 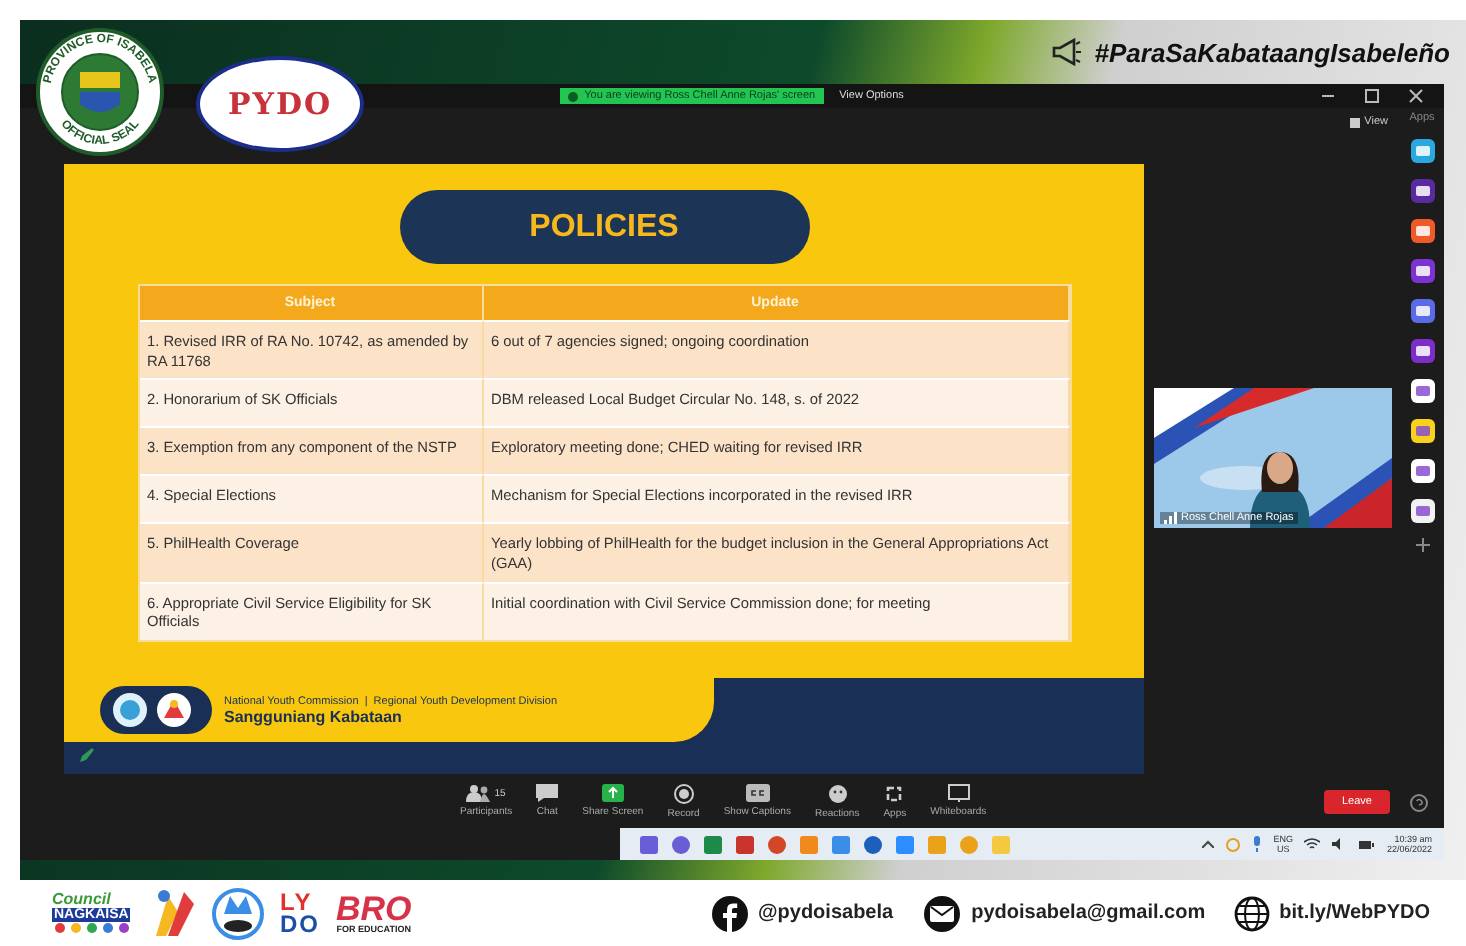 What do you see at coordinates (1207, 844) in the screenshot?
I see `chevron-icon` at bounding box center [1207, 844].